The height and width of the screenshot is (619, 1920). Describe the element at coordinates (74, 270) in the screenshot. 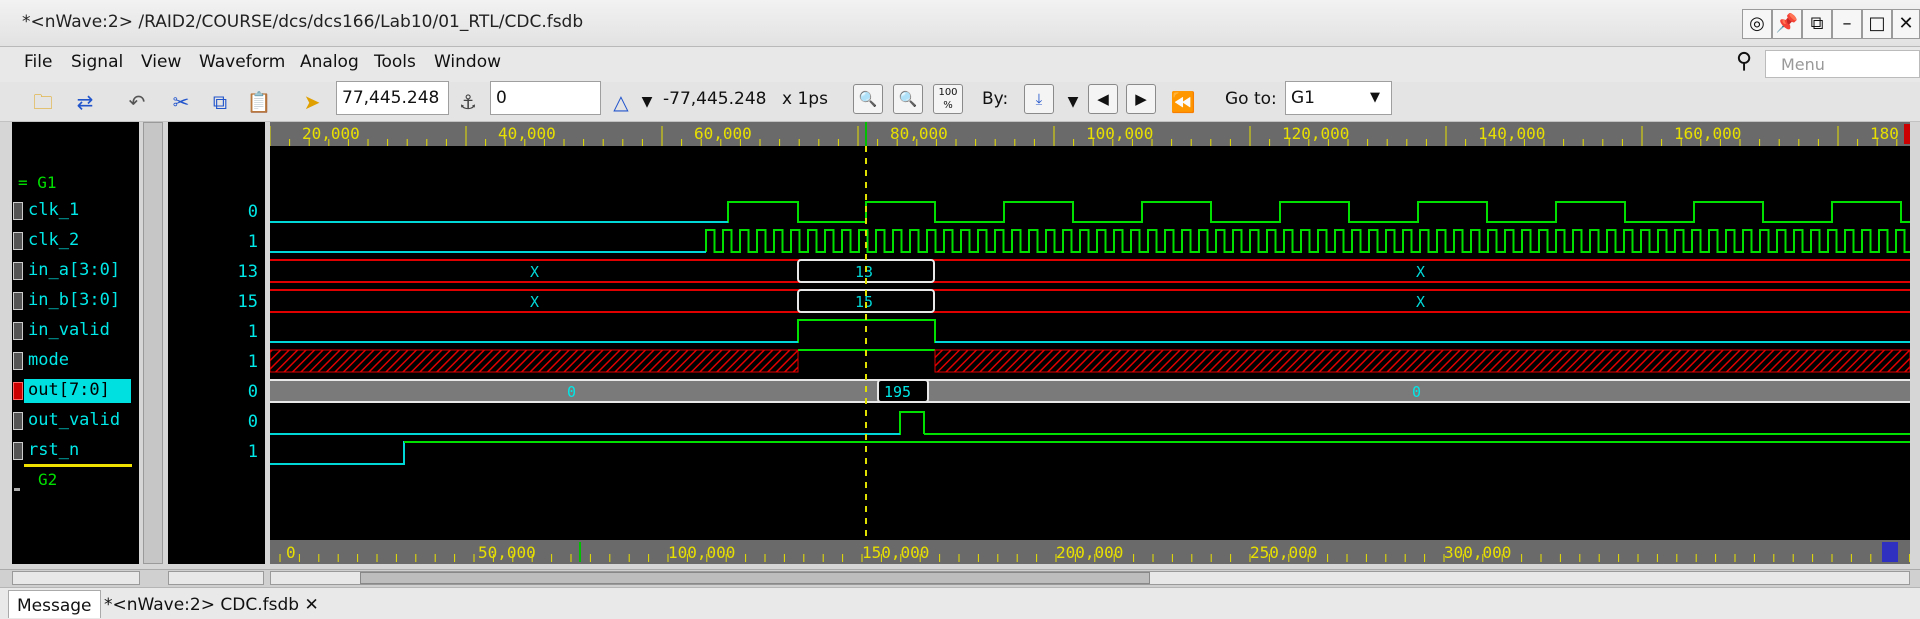

I see `signal-in_a: in_a[3:0]` at that location.